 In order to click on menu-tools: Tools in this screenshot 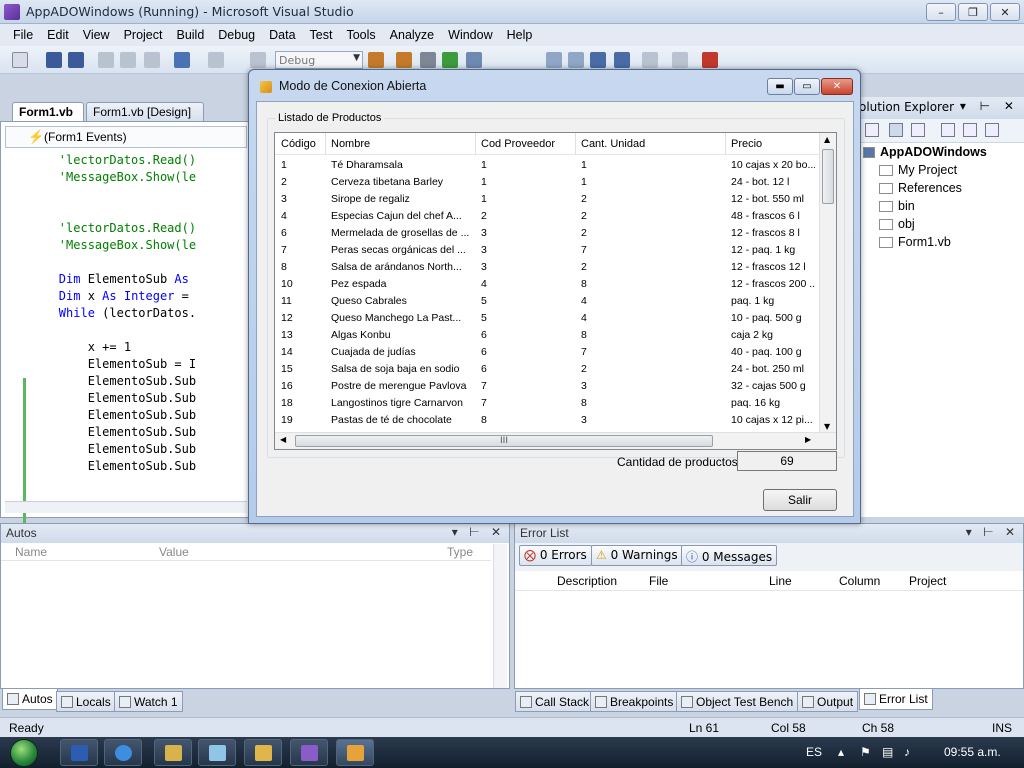, I will do `click(360, 35)`.